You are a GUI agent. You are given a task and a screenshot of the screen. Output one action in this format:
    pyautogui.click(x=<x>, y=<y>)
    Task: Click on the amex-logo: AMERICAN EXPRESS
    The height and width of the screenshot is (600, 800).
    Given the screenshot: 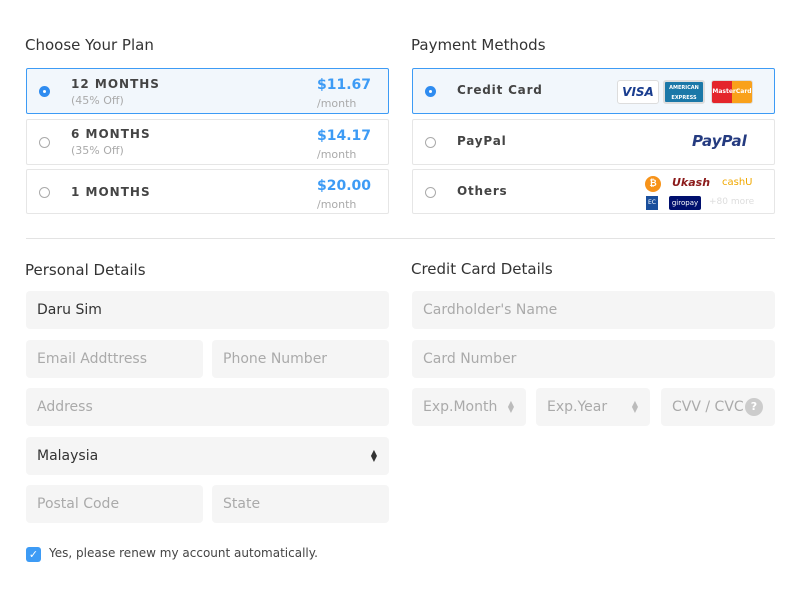 What is the action you would take?
    pyautogui.click(x=684, y=92)
    